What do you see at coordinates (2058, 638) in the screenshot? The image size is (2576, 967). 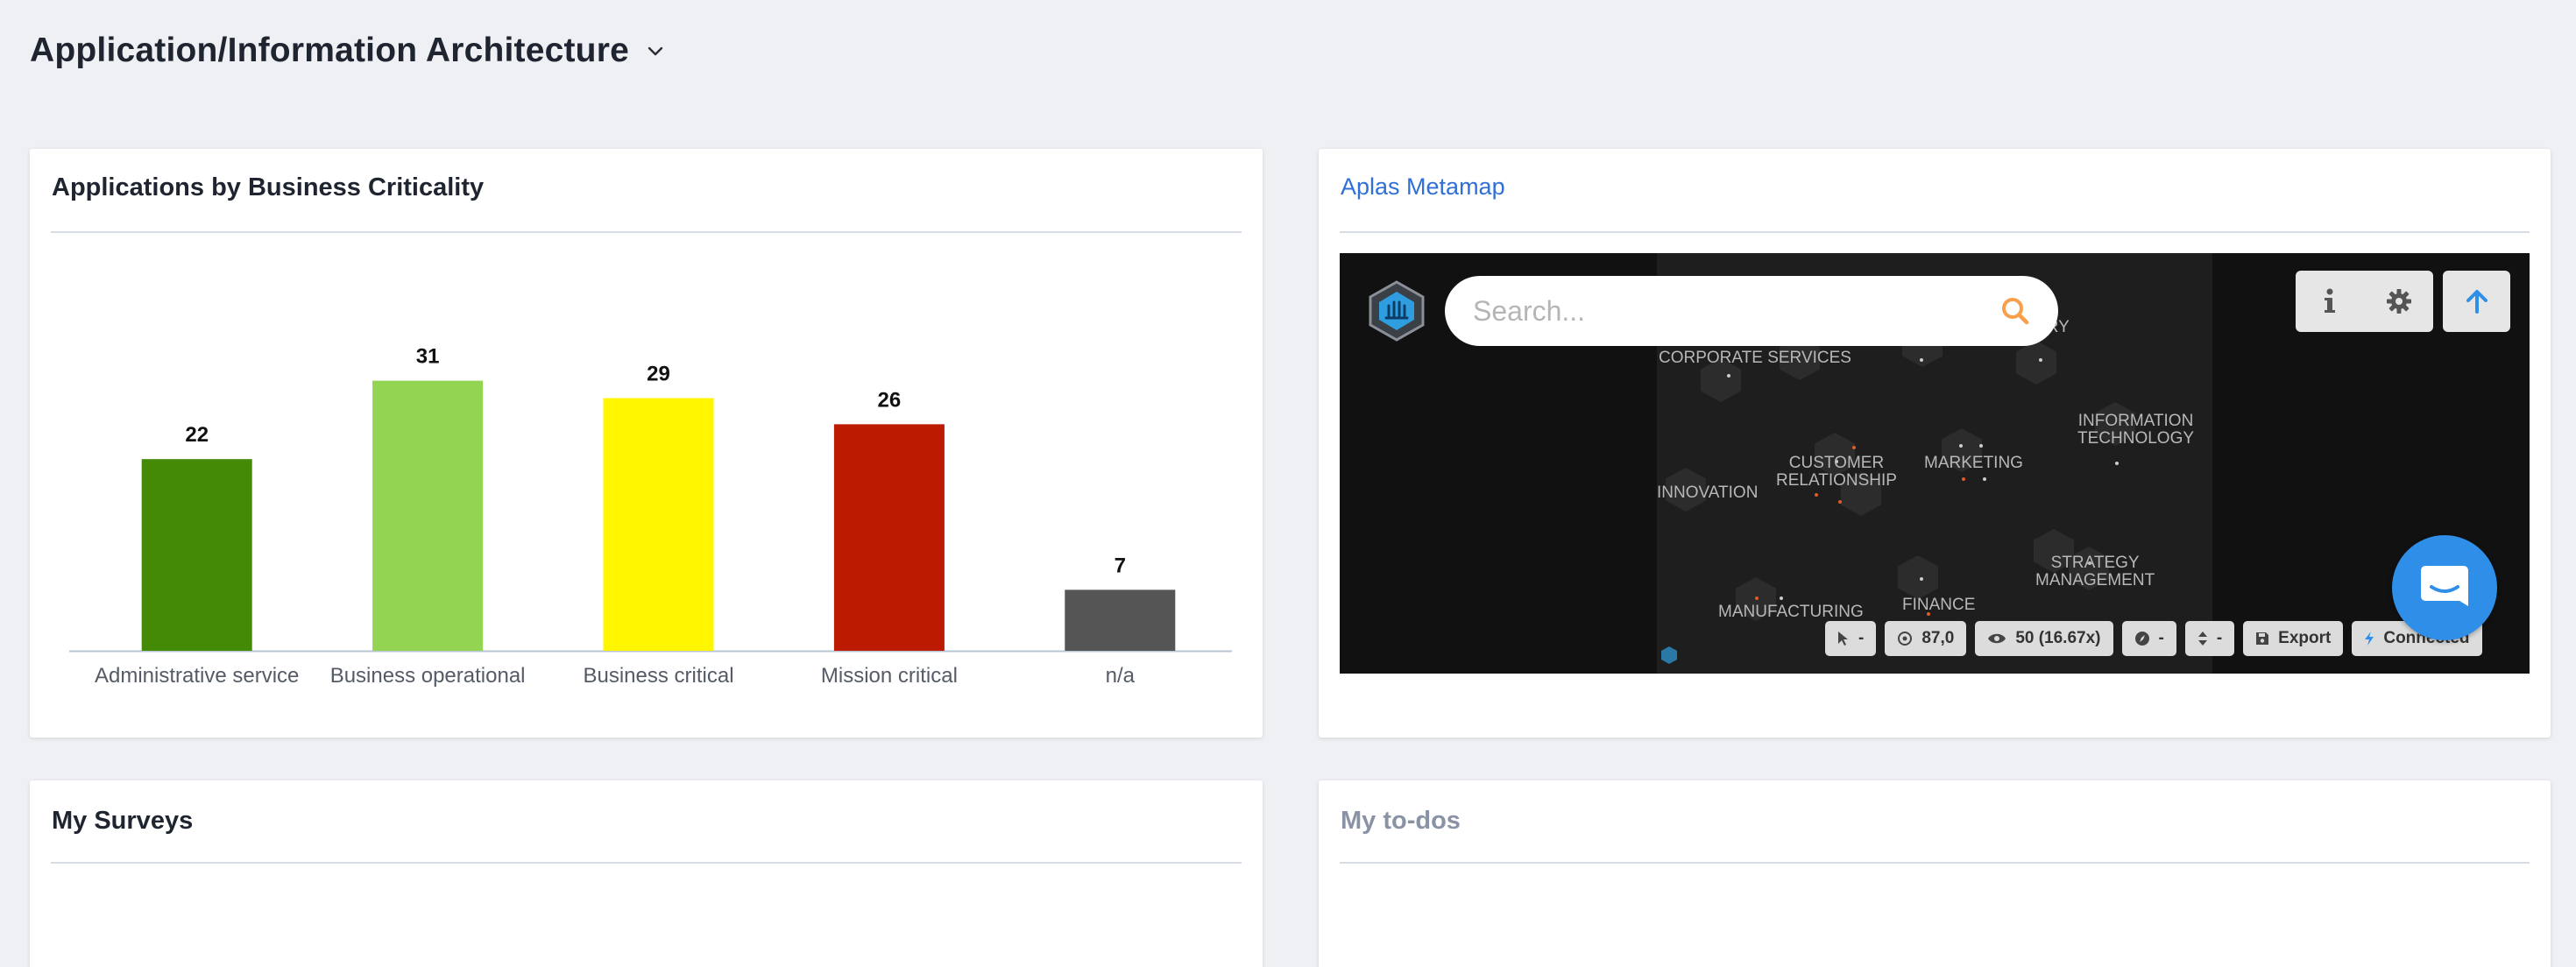 I see `view-value: 50 (16.67x)` at bounding box center [2058, 638].